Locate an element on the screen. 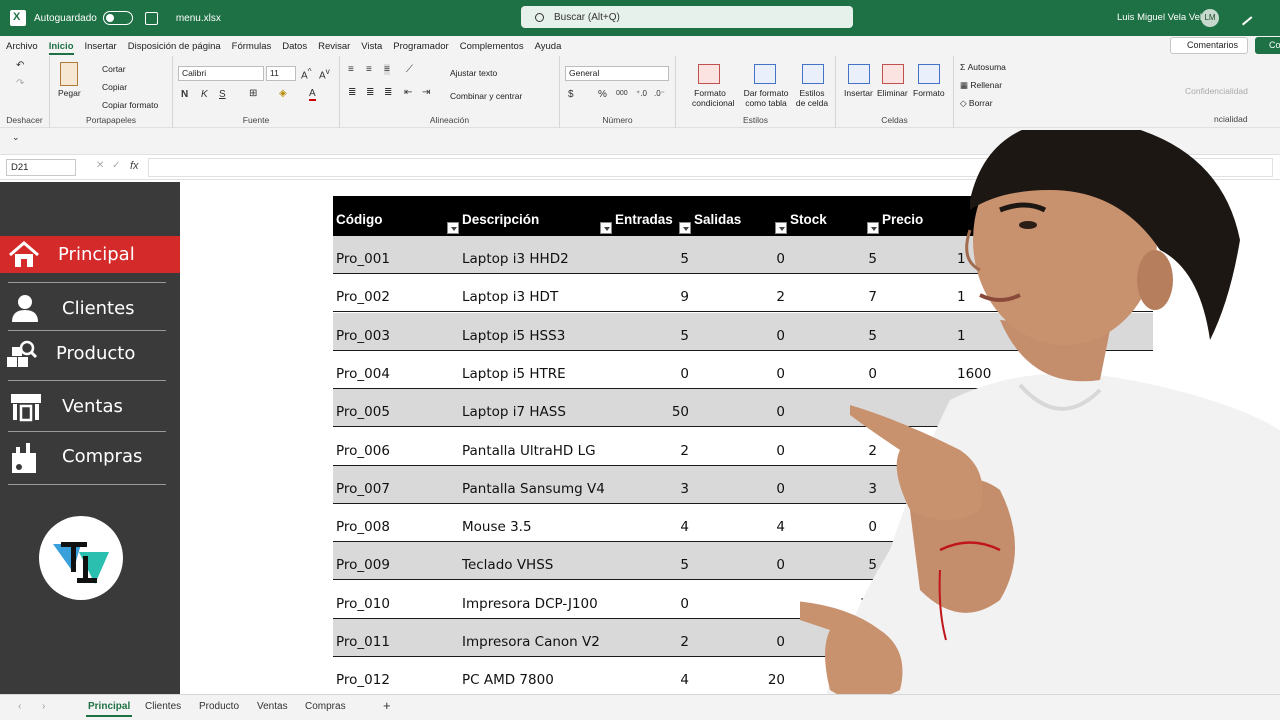 This screenshot has width=1280, height=720. paste-icon is located at coordinates (69, 74).